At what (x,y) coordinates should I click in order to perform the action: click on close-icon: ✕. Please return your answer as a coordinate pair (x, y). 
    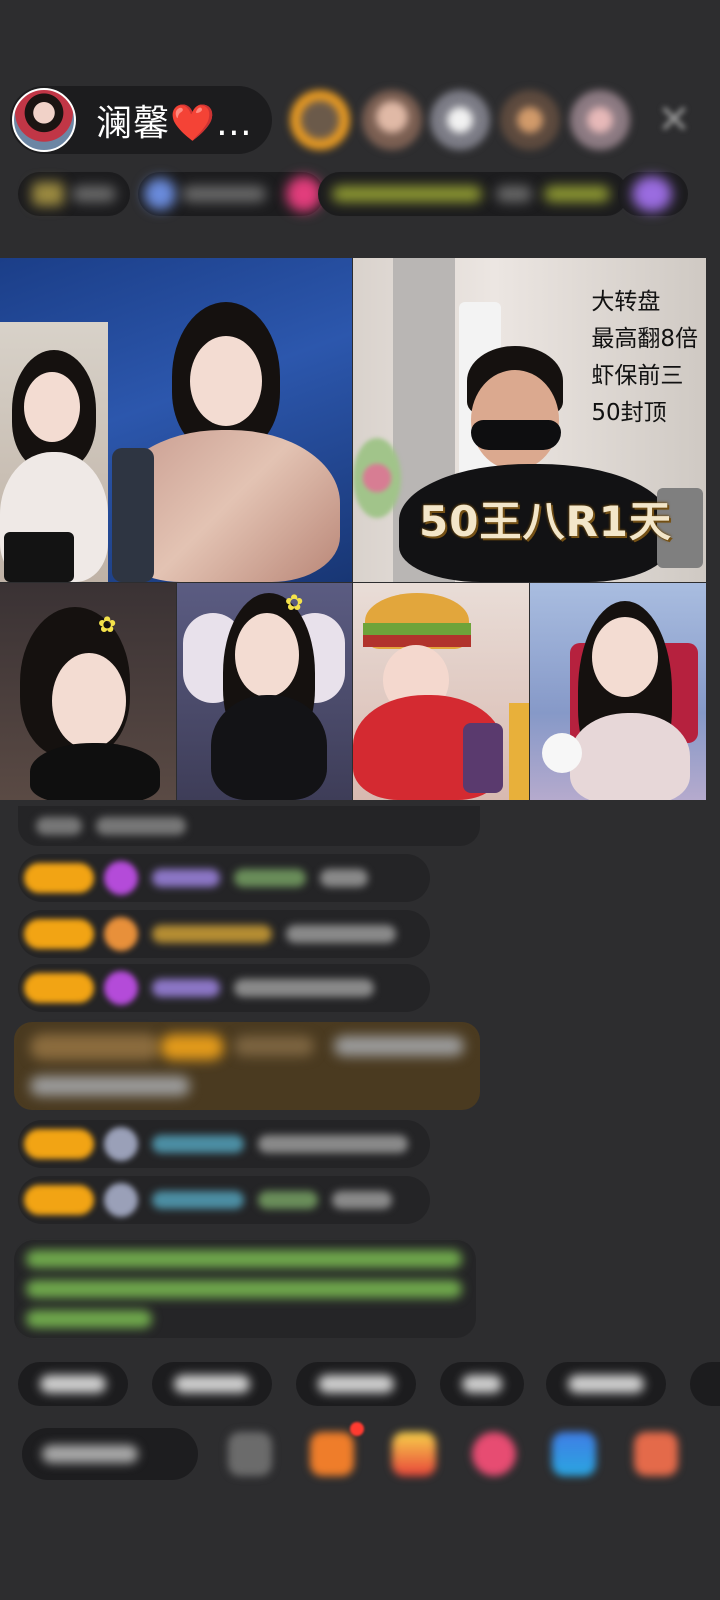
    Looking at the image, I should click on (674, 120).